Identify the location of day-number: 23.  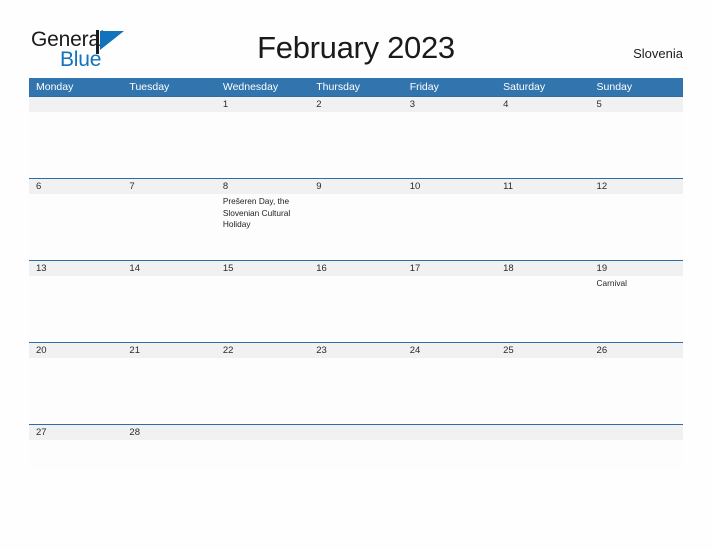
(355, 350).